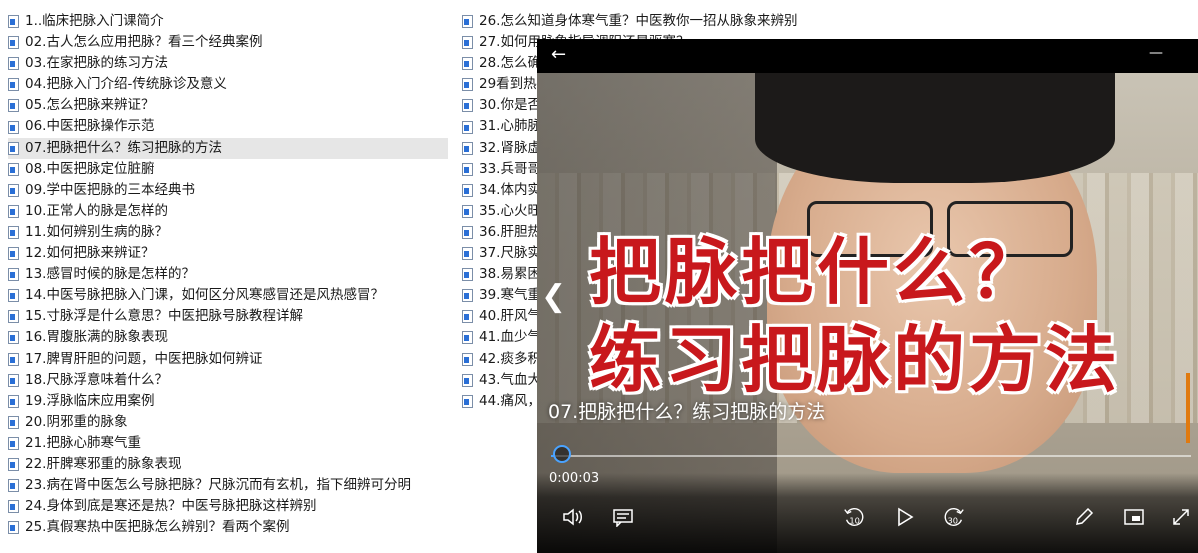  What do you see at coordinates (228, 126) in the screenshot?
I see `file-item: 06.中医把脉操作示范` at bounding box center [228, 126].